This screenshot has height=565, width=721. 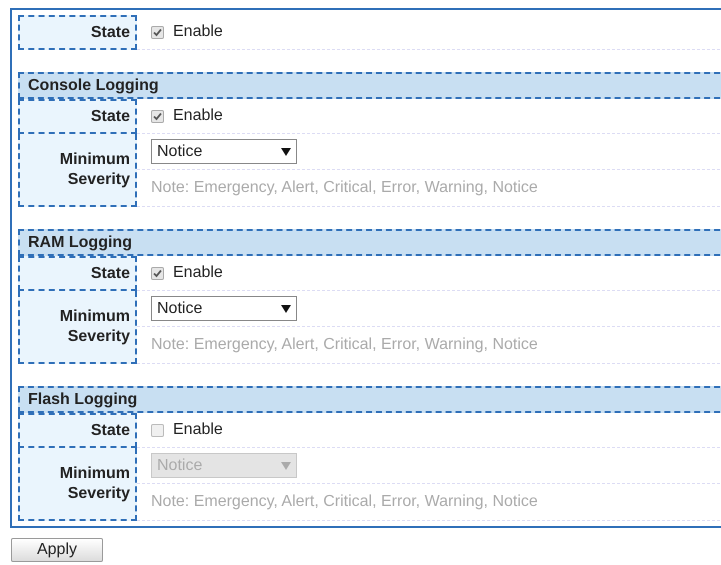 What do you see at coordinates (369, 399) in the screenshot?
I see `section-header: Flash Logging` at bounding box center [369, 399].